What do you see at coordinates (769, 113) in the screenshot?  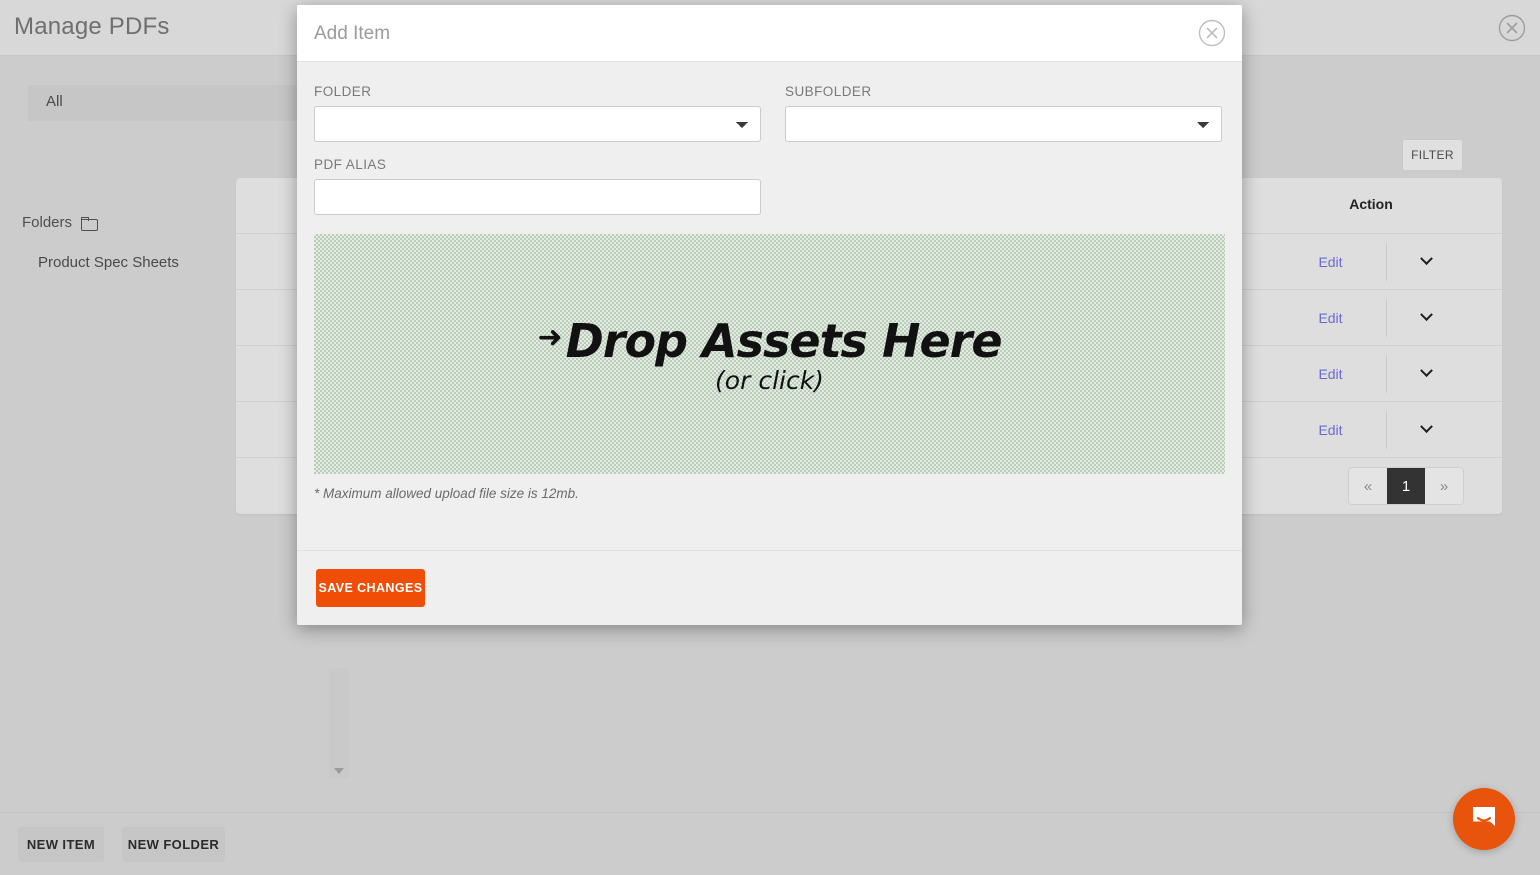 I see `folder-fields-row: FOLDER SUBFOLDER` at bounding box center [769, 113].